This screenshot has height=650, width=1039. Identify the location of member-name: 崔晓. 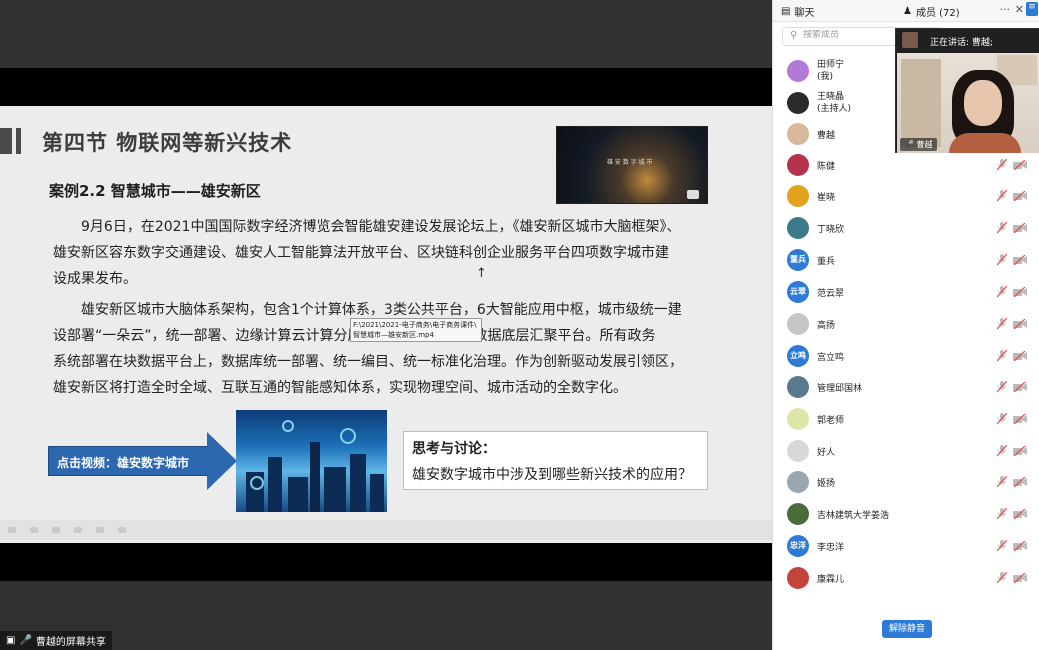
(826, 198).